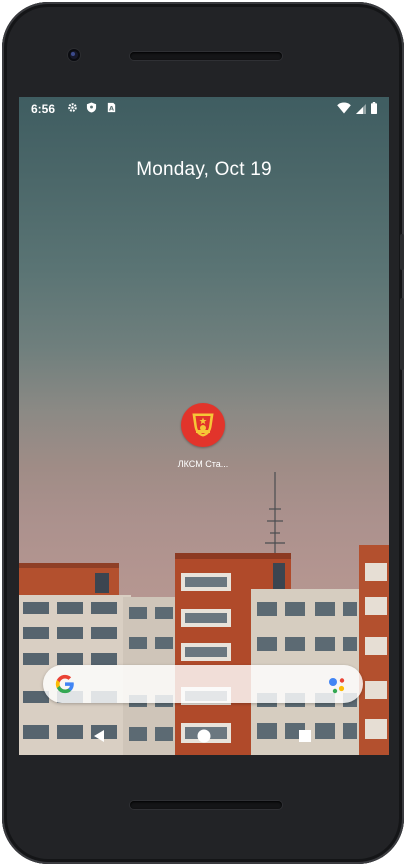 This screenshot has height=868, width=408. What do you see at coordinates (99, 736) in the screenshot?
I see `back-button` at bounding box center [99, 736].